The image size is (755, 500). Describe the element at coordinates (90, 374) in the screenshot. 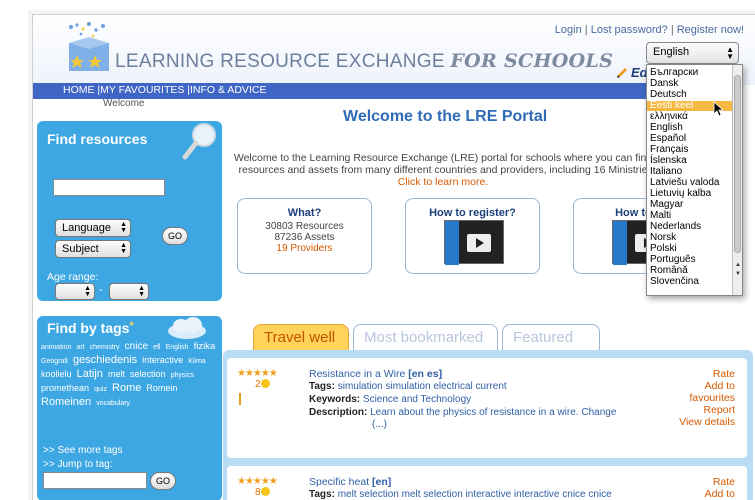

I see `tag-link: Latijn` at that location.